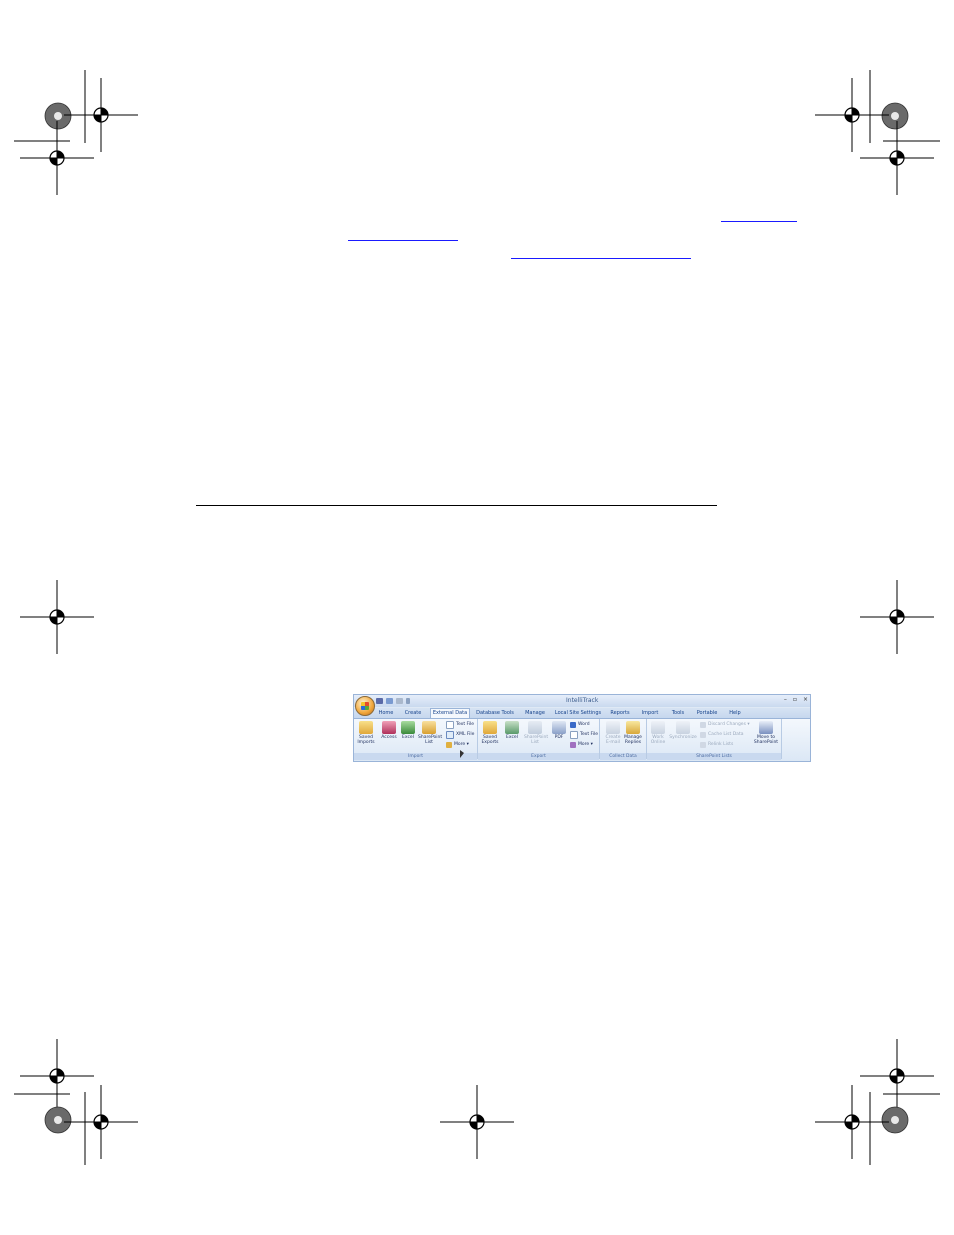 The height and width of the screenshot is (1235, 954). I want to click on maximize-button: ▫, so click(795, 699).